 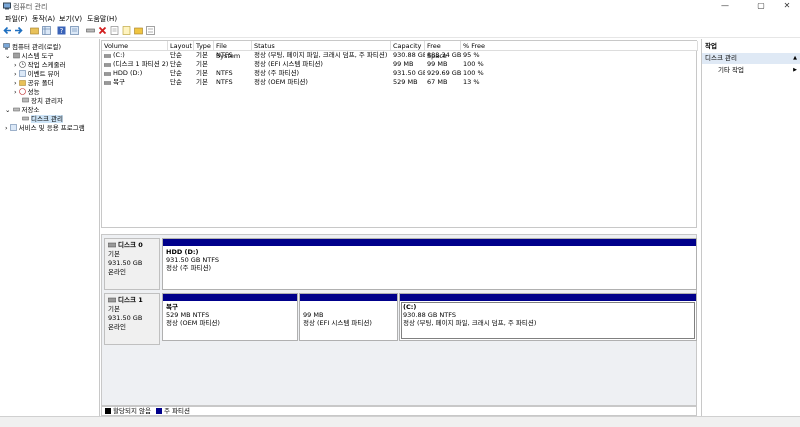 What do you see at coordinates (177, 411) in the screenshot?
I see `legend-primary: 주 파티션` at bounding box center [177, 411].